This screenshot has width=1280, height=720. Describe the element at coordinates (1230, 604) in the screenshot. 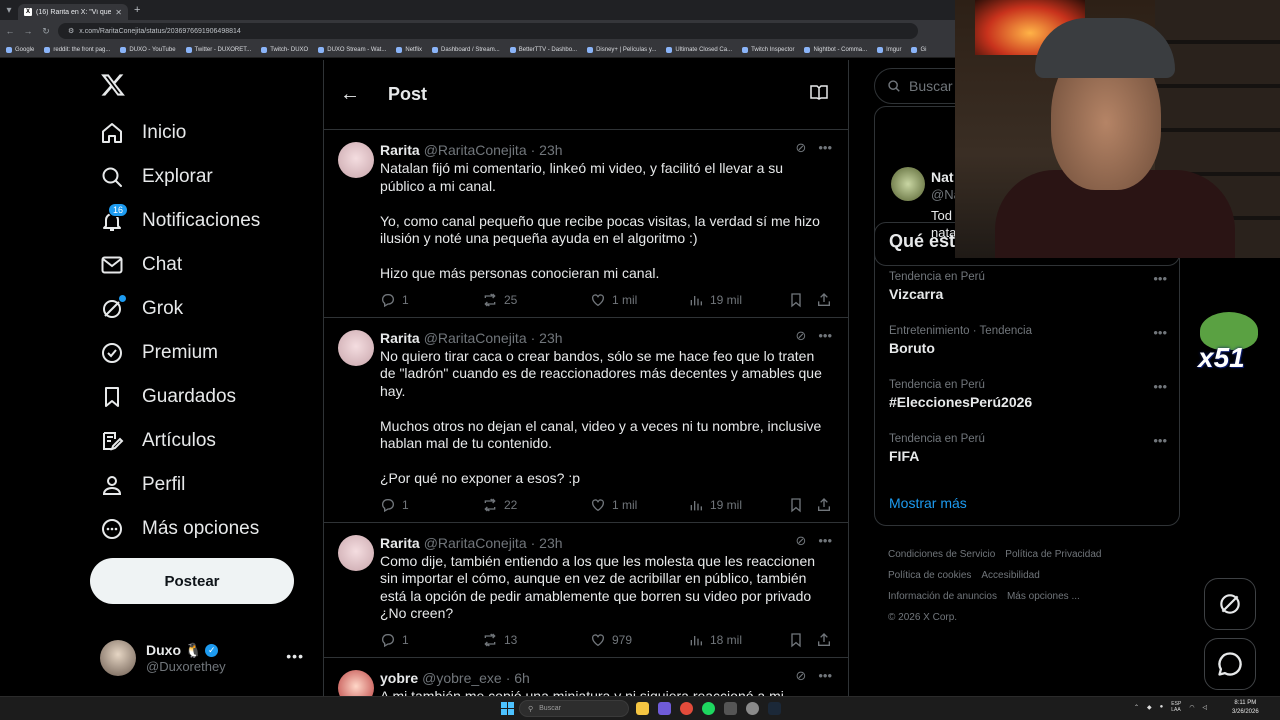

I see `grok-floating-button` at that location.